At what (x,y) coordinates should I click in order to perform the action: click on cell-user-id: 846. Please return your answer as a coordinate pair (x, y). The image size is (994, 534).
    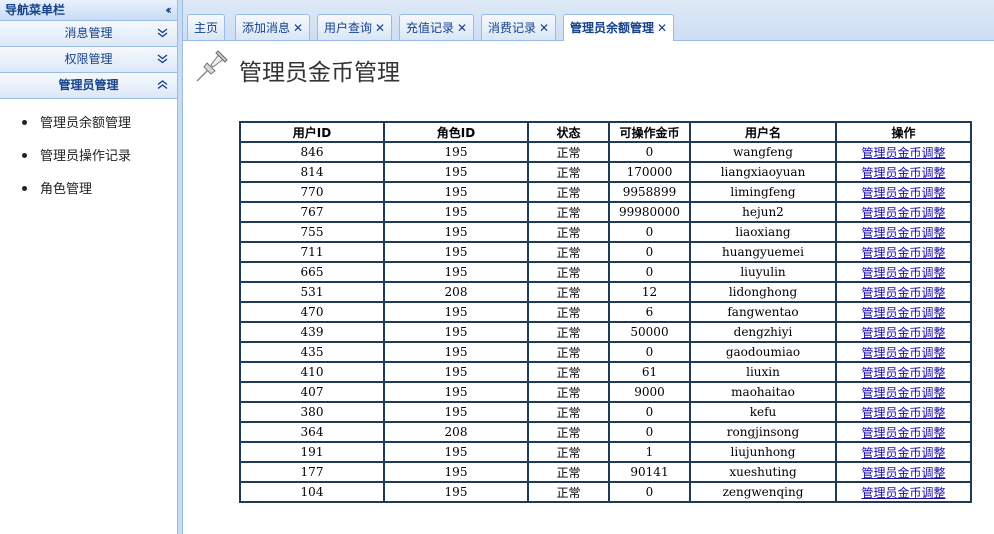
    Looking at the image, I should click on (312, 152).